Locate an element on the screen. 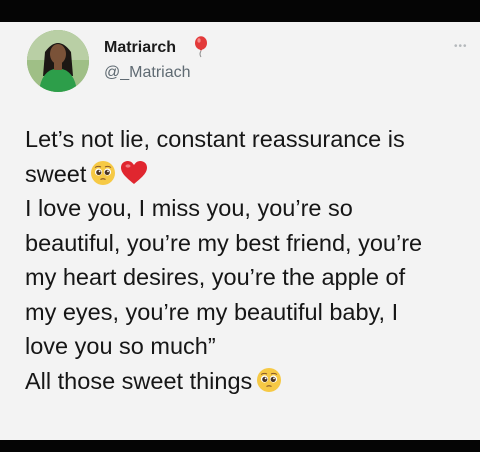  tweet-line: love you so much” is located at coordinates (250, 346).